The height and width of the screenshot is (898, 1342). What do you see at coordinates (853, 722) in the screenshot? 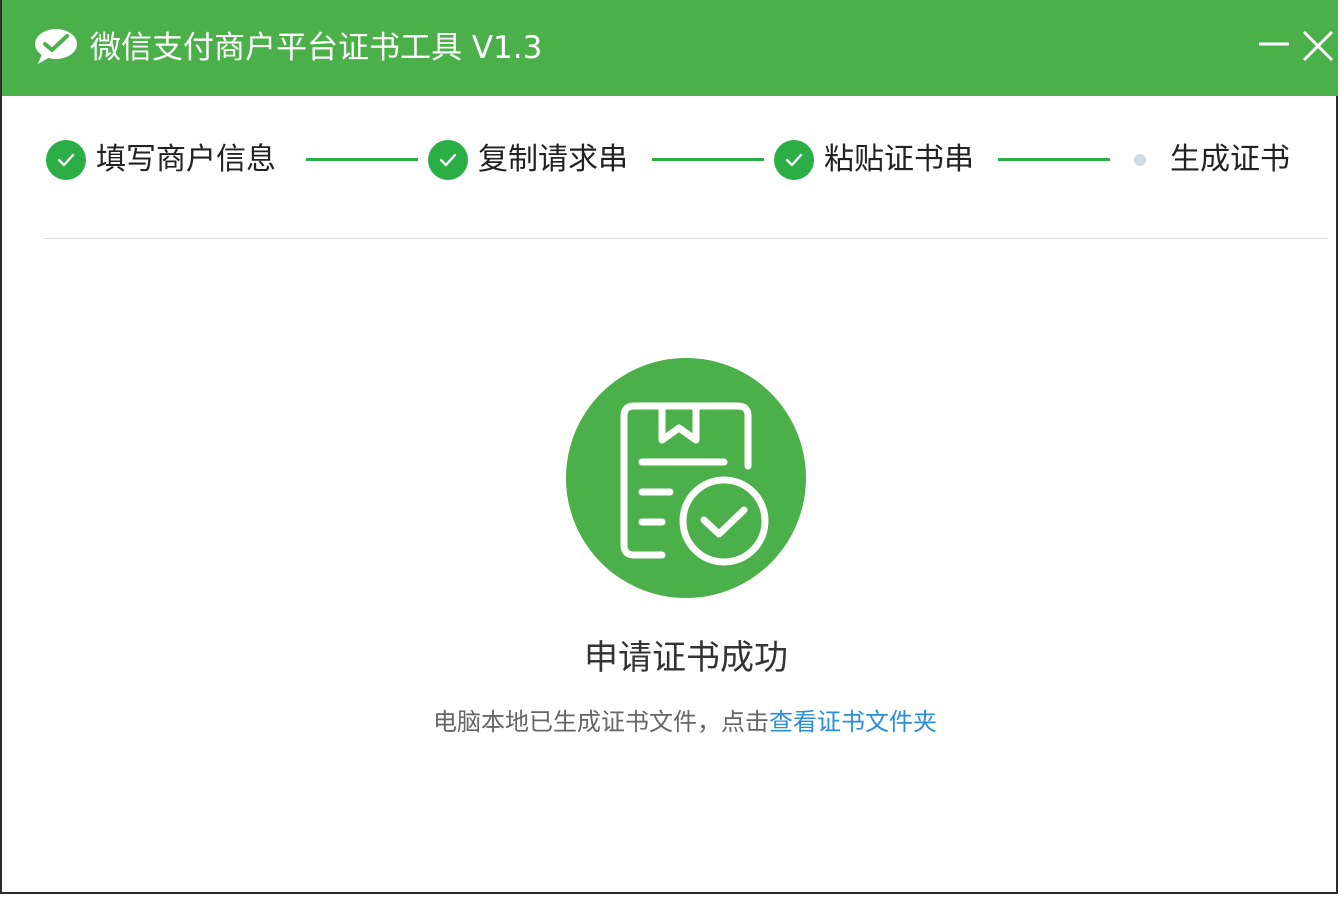
I see `open-certificate-folder-link: 查看证书文件夹` at bounding box center [853, 722].